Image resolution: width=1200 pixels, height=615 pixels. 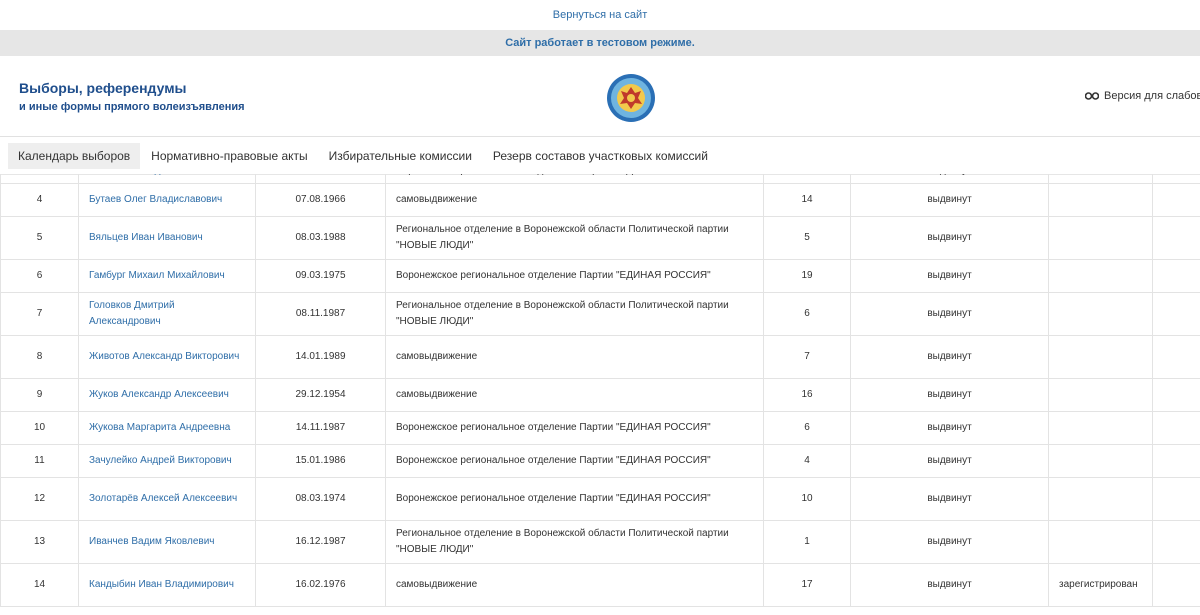 I want to click on row-number-cell: 7, so click(x=39, y=314).